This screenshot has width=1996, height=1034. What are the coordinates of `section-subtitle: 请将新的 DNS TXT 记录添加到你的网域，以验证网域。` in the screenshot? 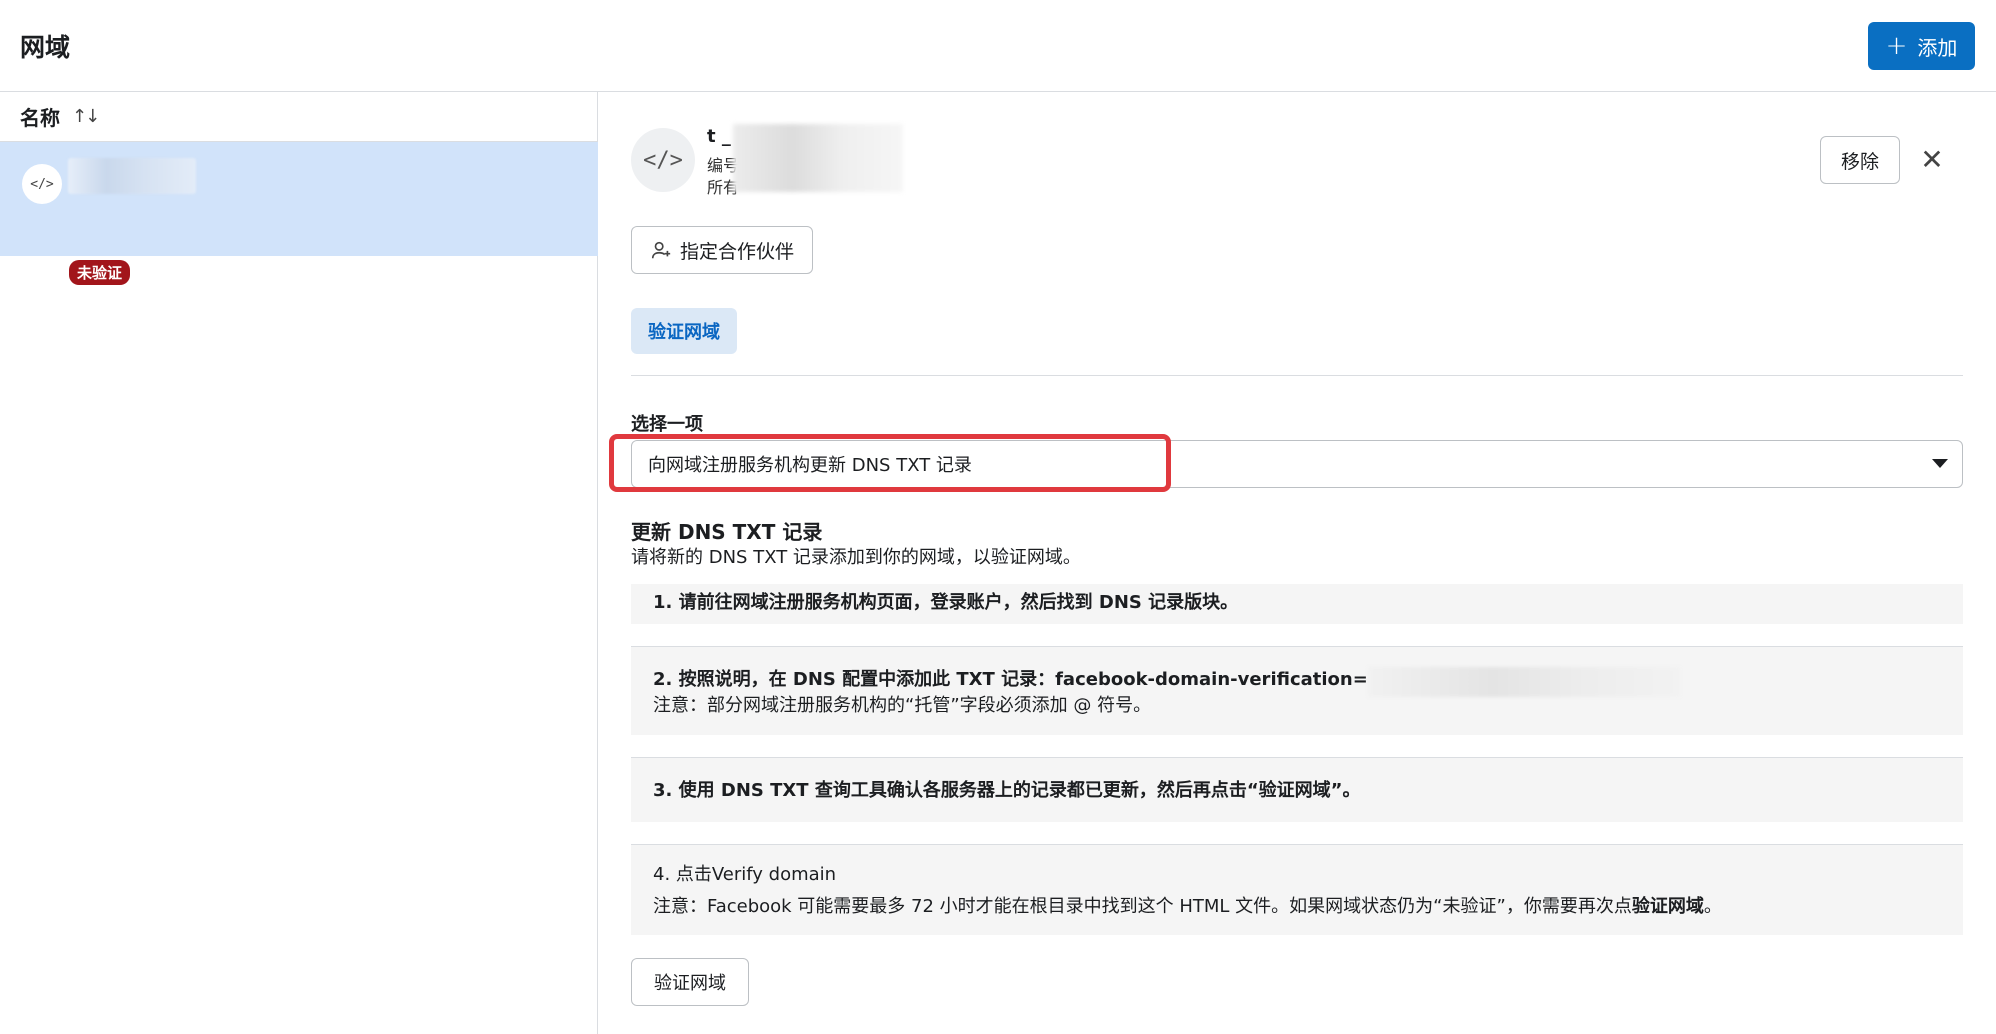 It's located at (856, 557).